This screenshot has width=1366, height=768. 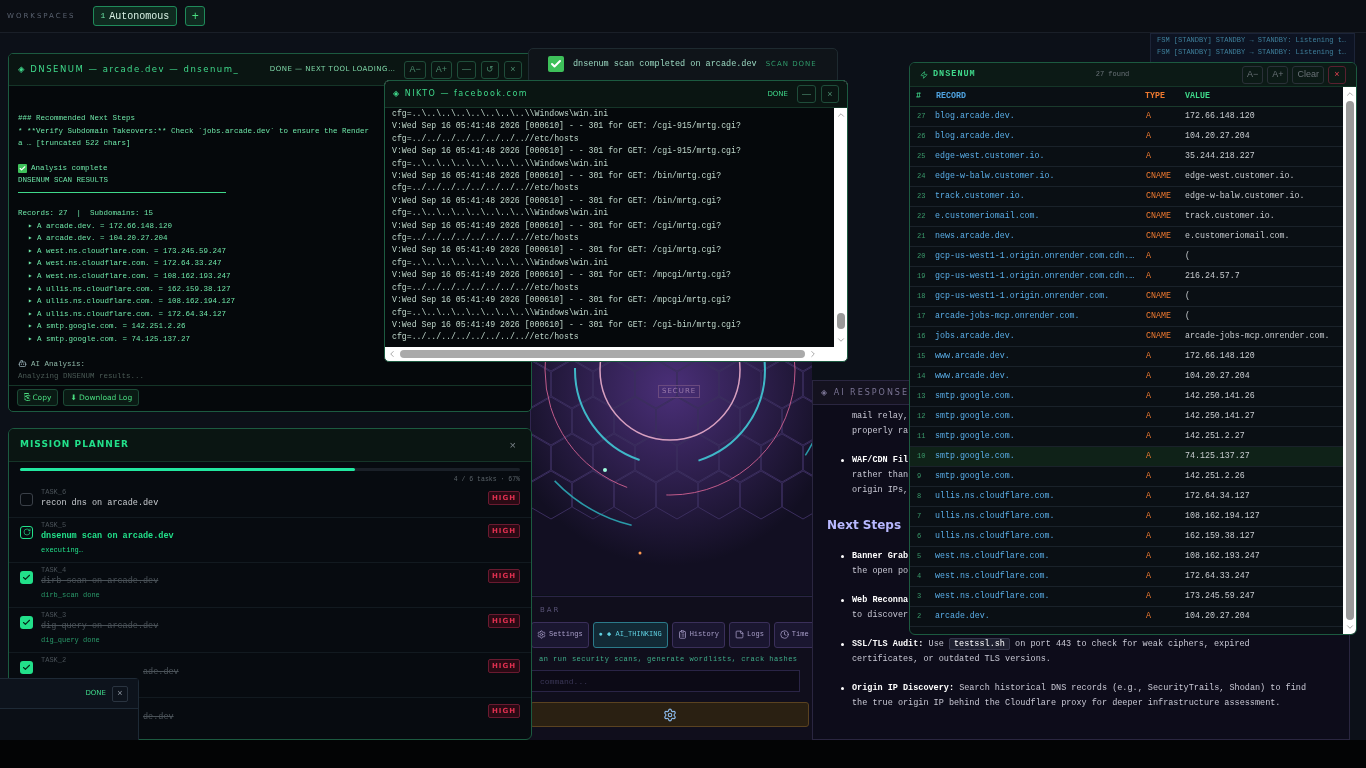 I want to click on run-button, so click(x=669, y=714).